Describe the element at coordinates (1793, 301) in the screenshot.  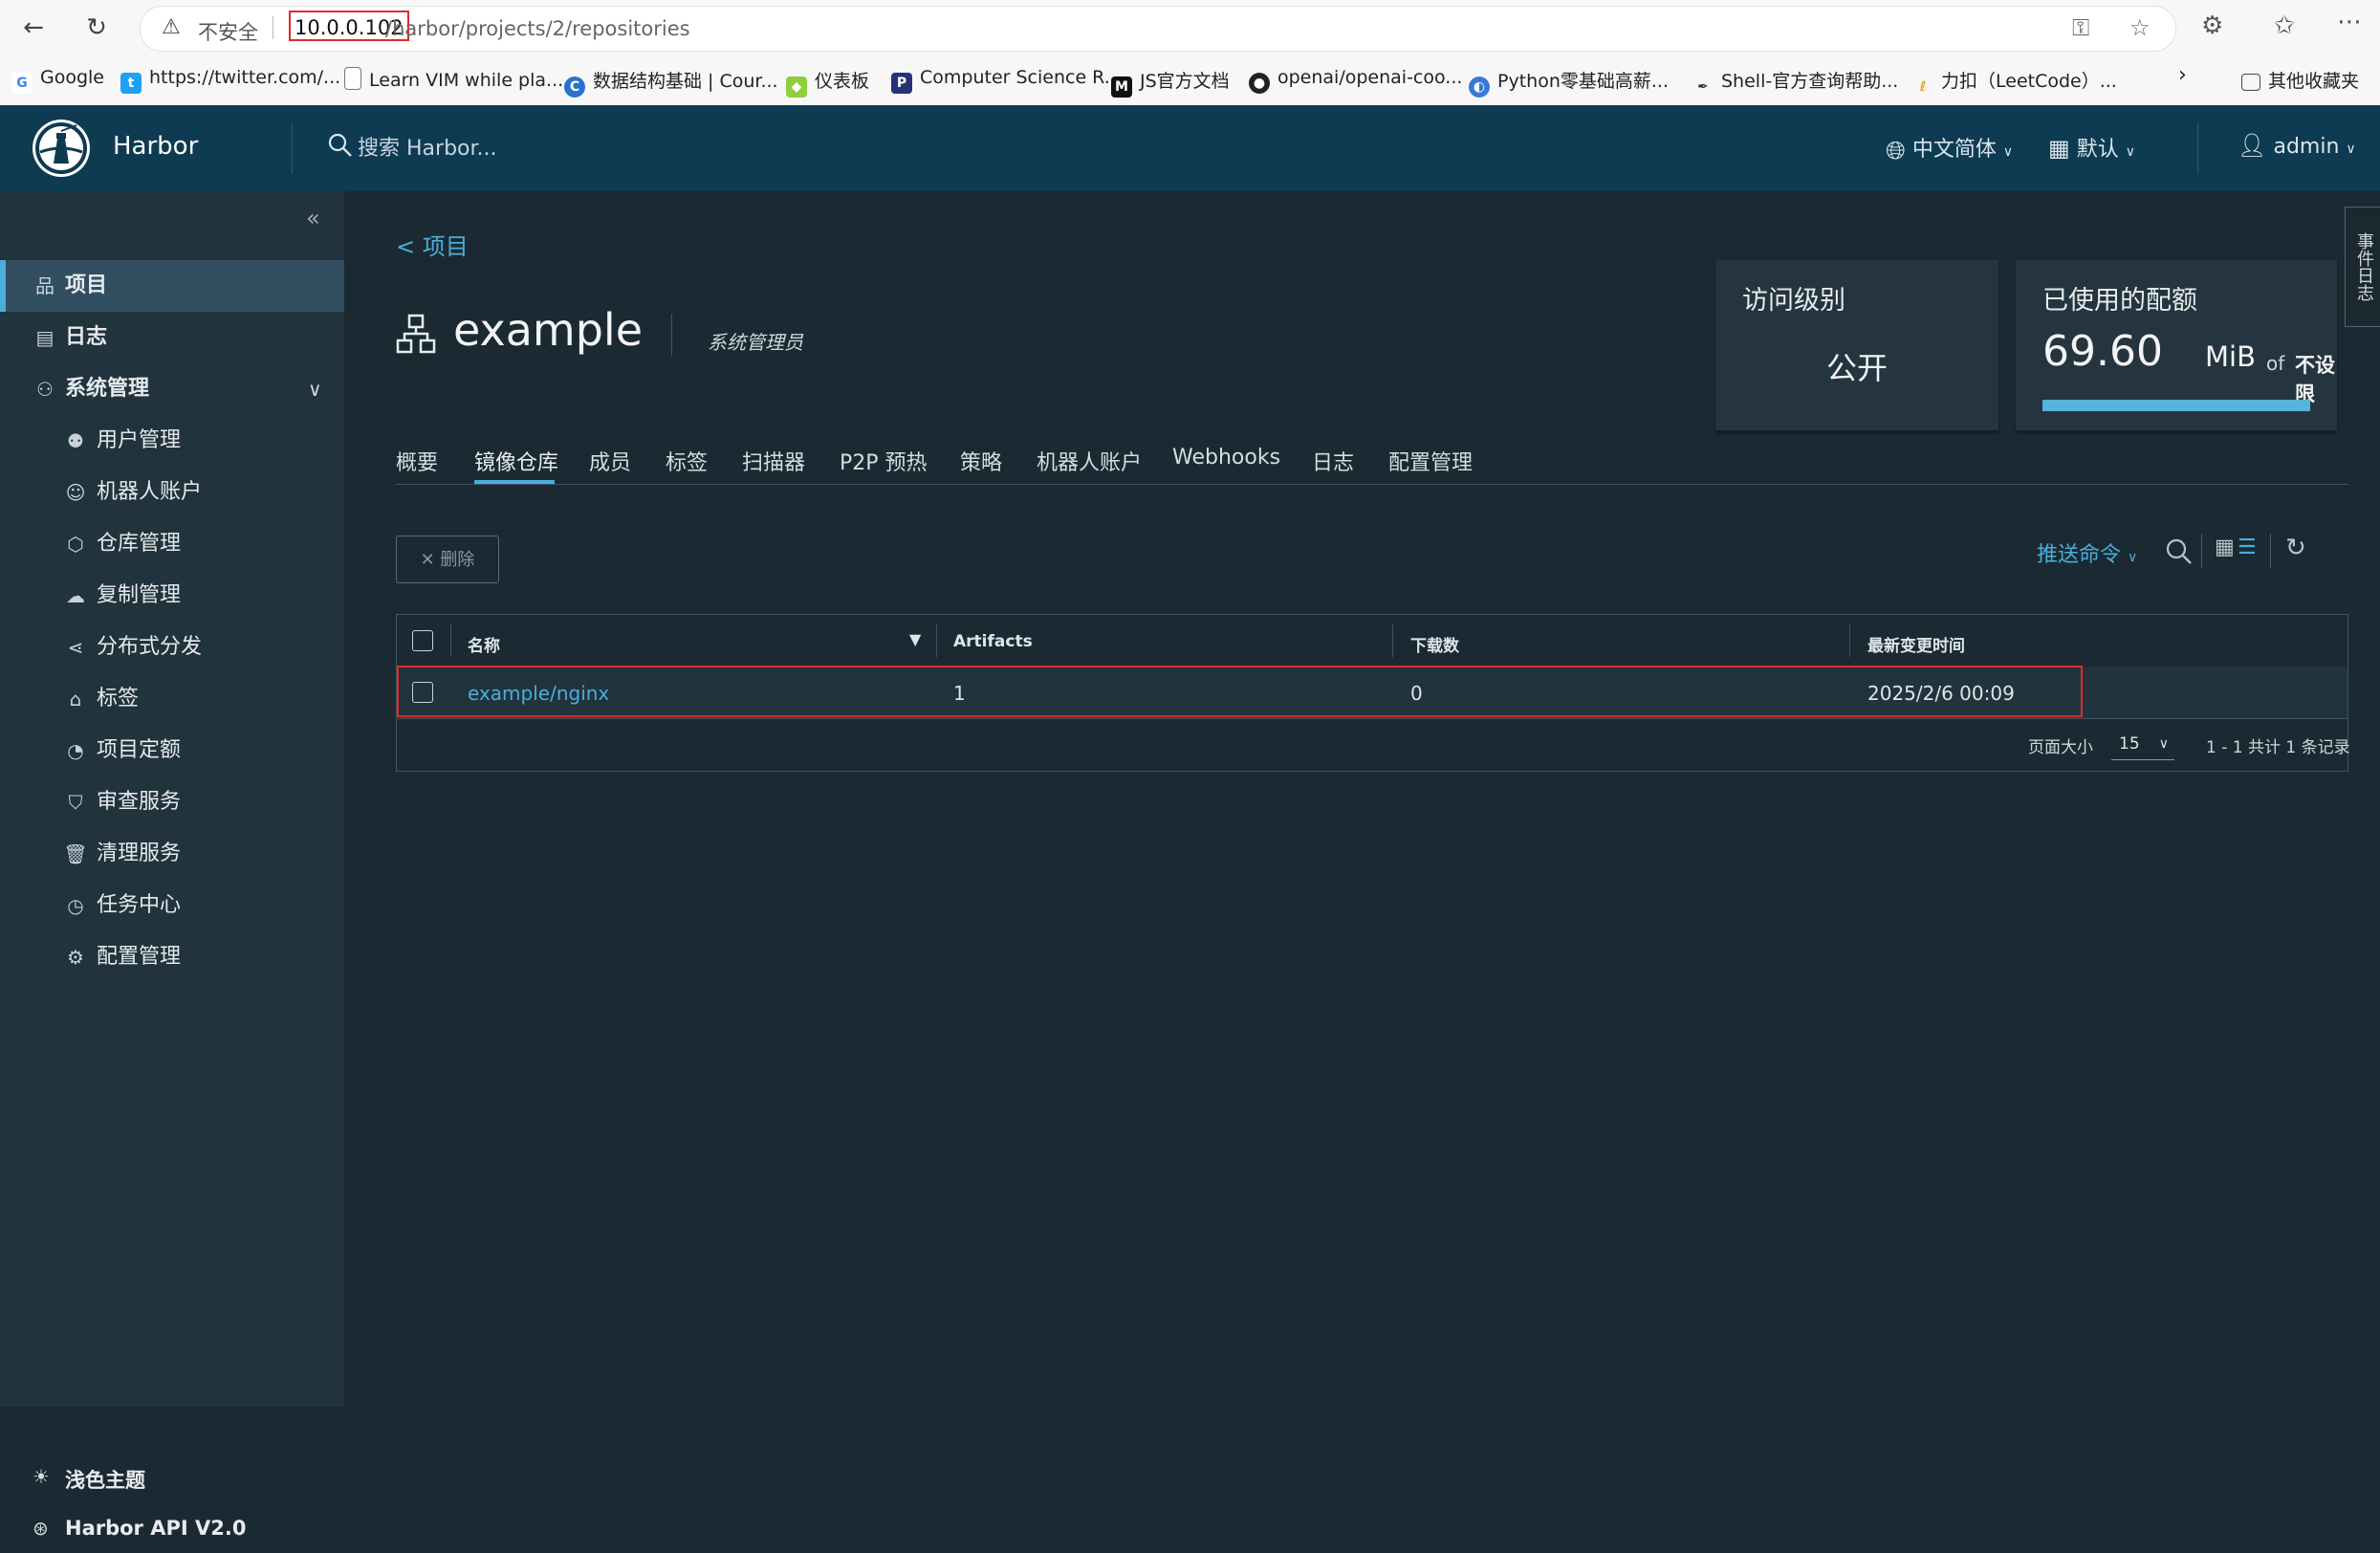
I see `access-level-title: 访问级别` at that location.